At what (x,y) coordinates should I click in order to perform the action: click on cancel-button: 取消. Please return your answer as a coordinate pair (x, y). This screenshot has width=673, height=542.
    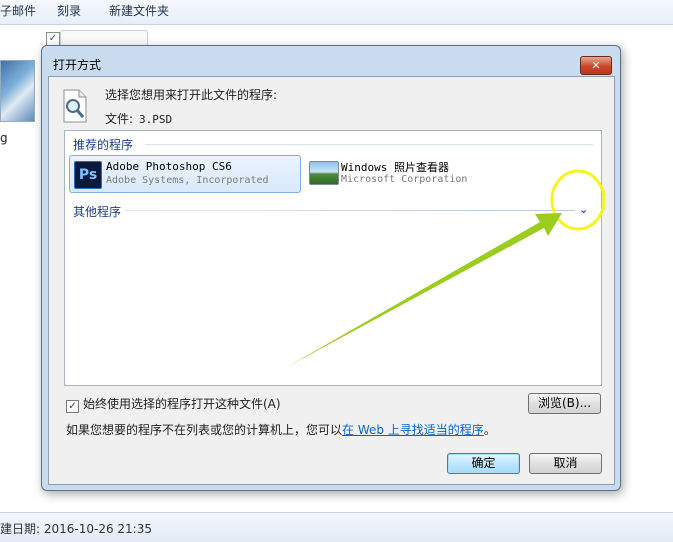
    Looking at the image, I should click on (565, 463).